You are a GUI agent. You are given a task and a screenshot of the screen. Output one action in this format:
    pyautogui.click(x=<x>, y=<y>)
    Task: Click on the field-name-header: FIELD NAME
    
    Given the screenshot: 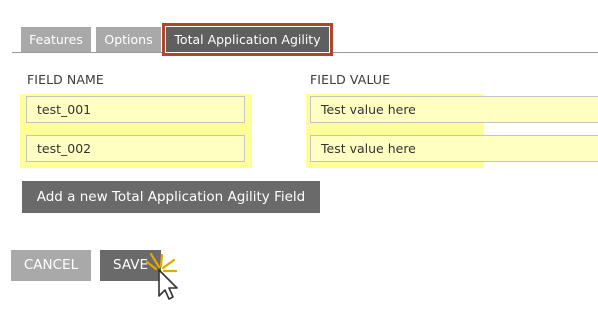 What is the action you would take?
    pyautogui.click(x=65, y=79)
    